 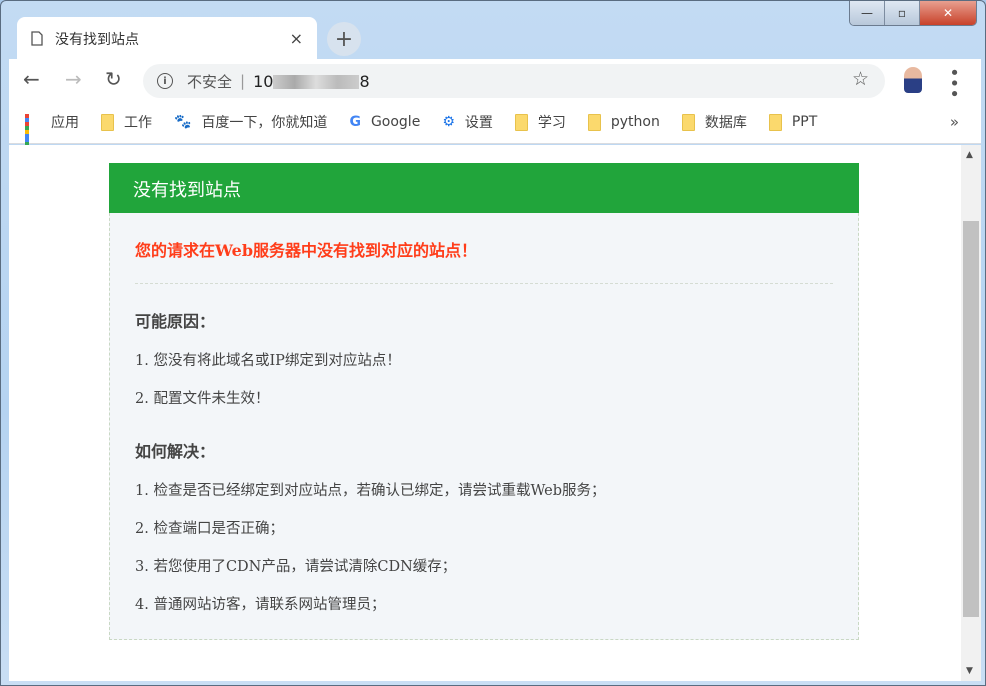 I want to click on scroll-down-icon: ▼, so click(x=969, y=671).